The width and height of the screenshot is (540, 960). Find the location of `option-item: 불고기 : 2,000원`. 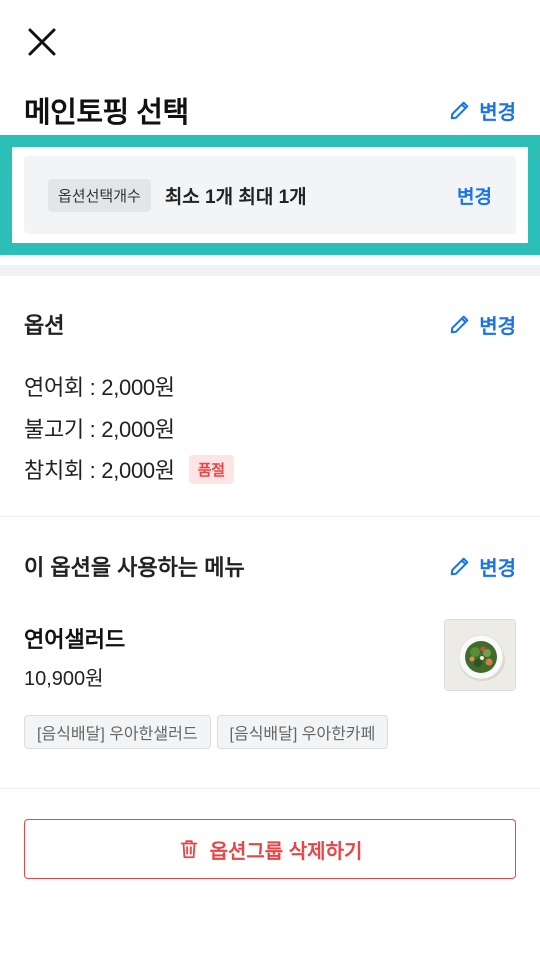

option-item: 불고기 : 2,000원 is located at coordinates (99, 428).